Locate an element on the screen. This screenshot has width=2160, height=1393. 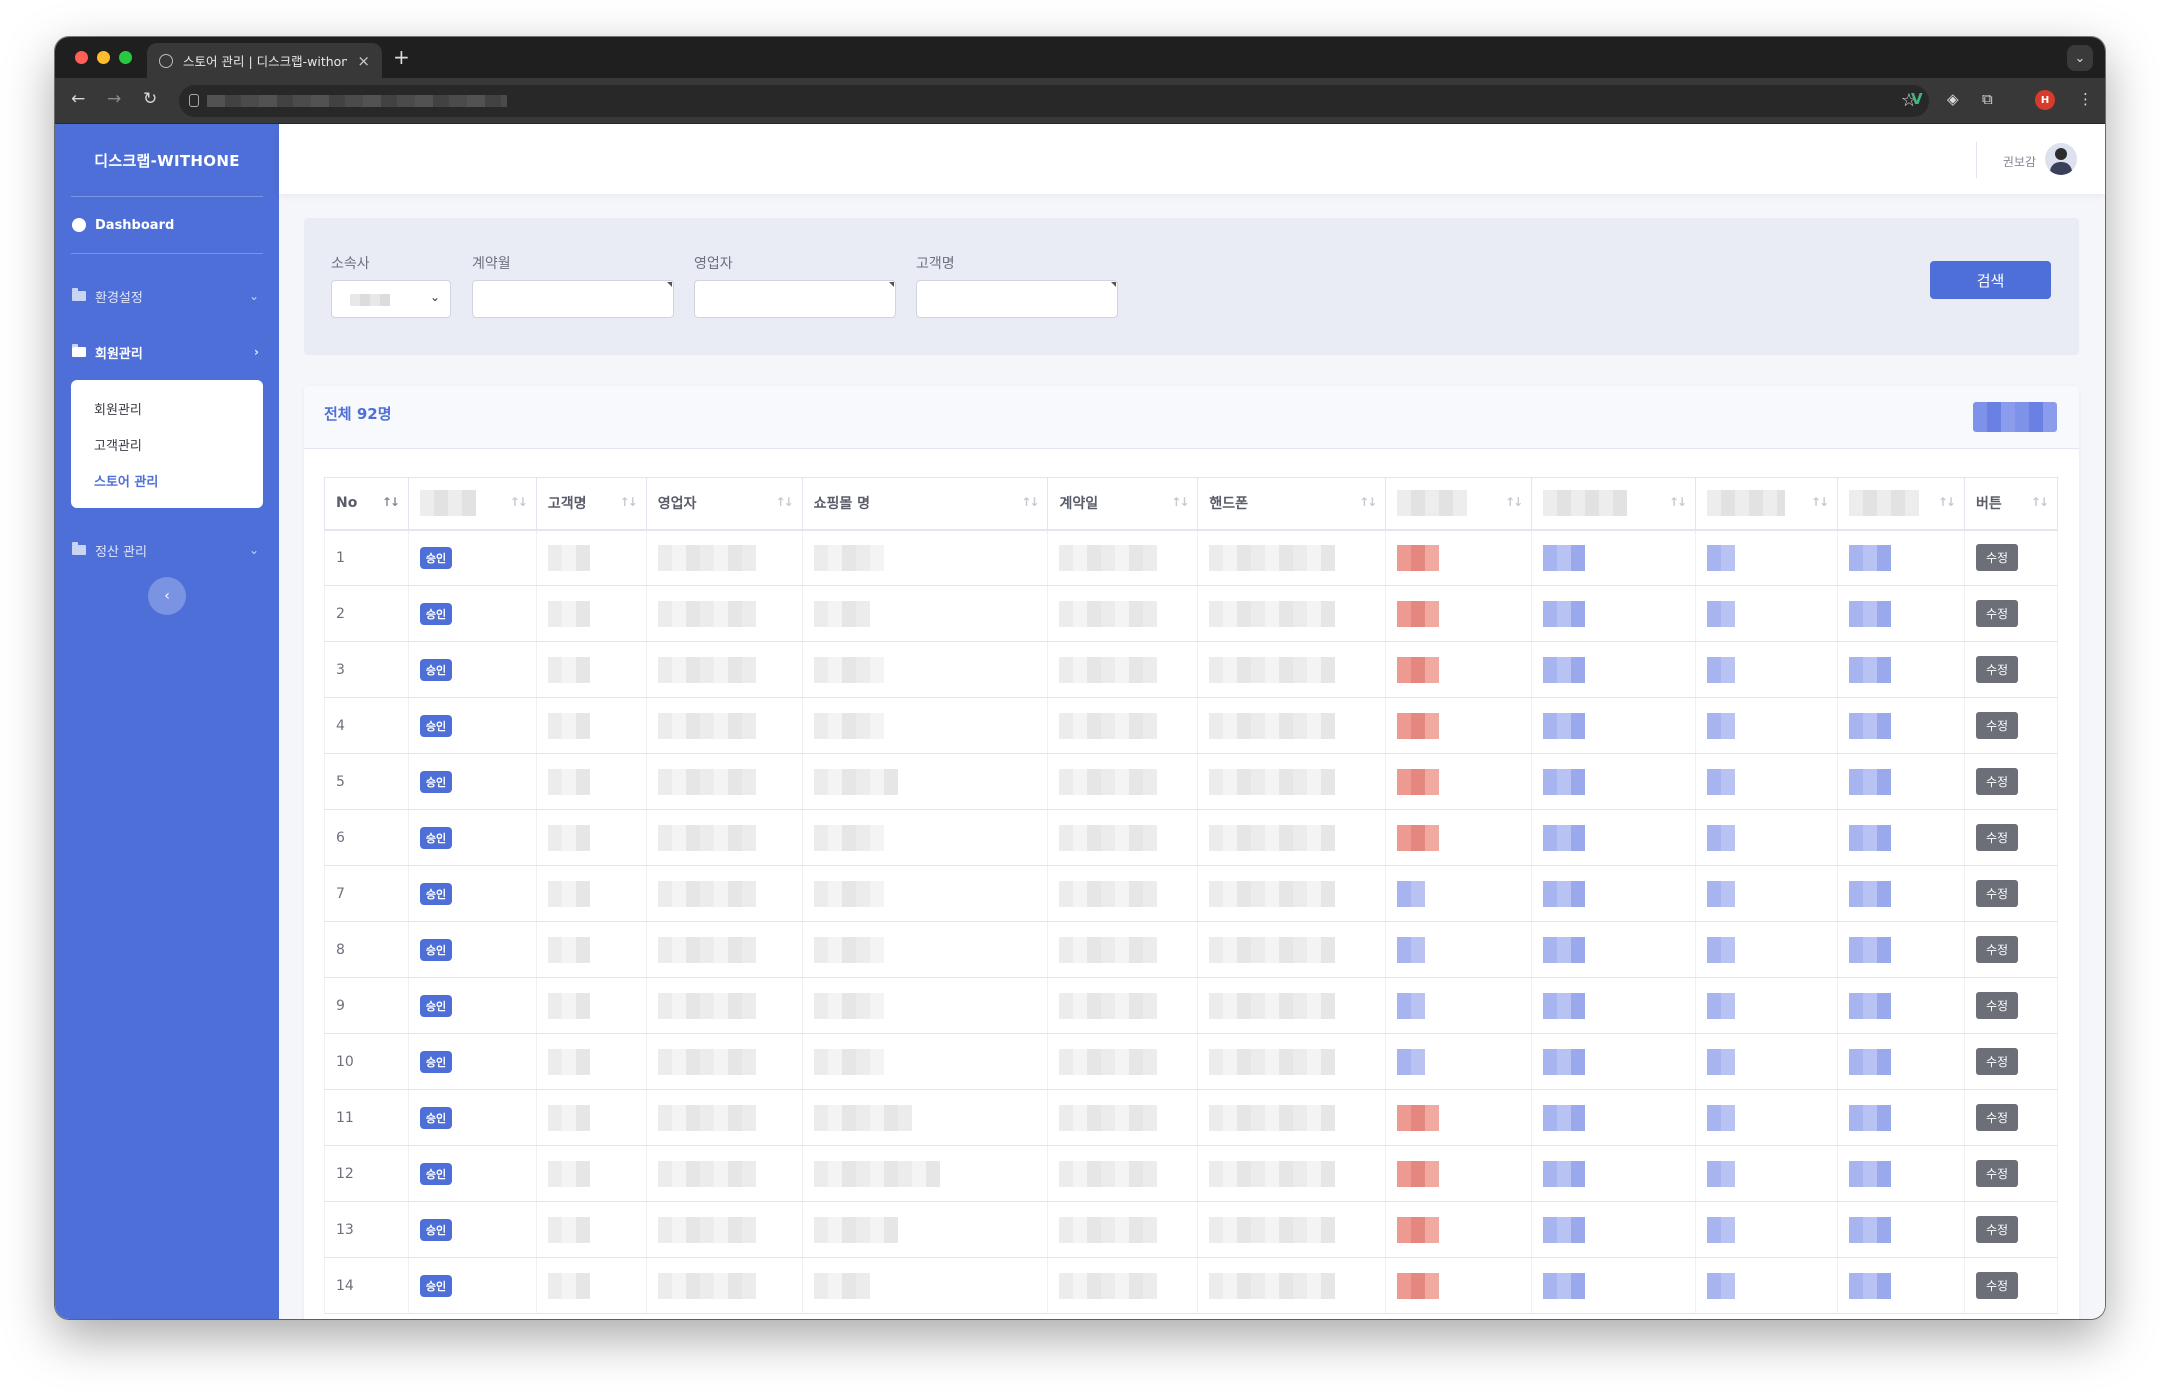
sidebar-item-settlement: 정산 관리 ⌄ is located at coordinates (167, 550).